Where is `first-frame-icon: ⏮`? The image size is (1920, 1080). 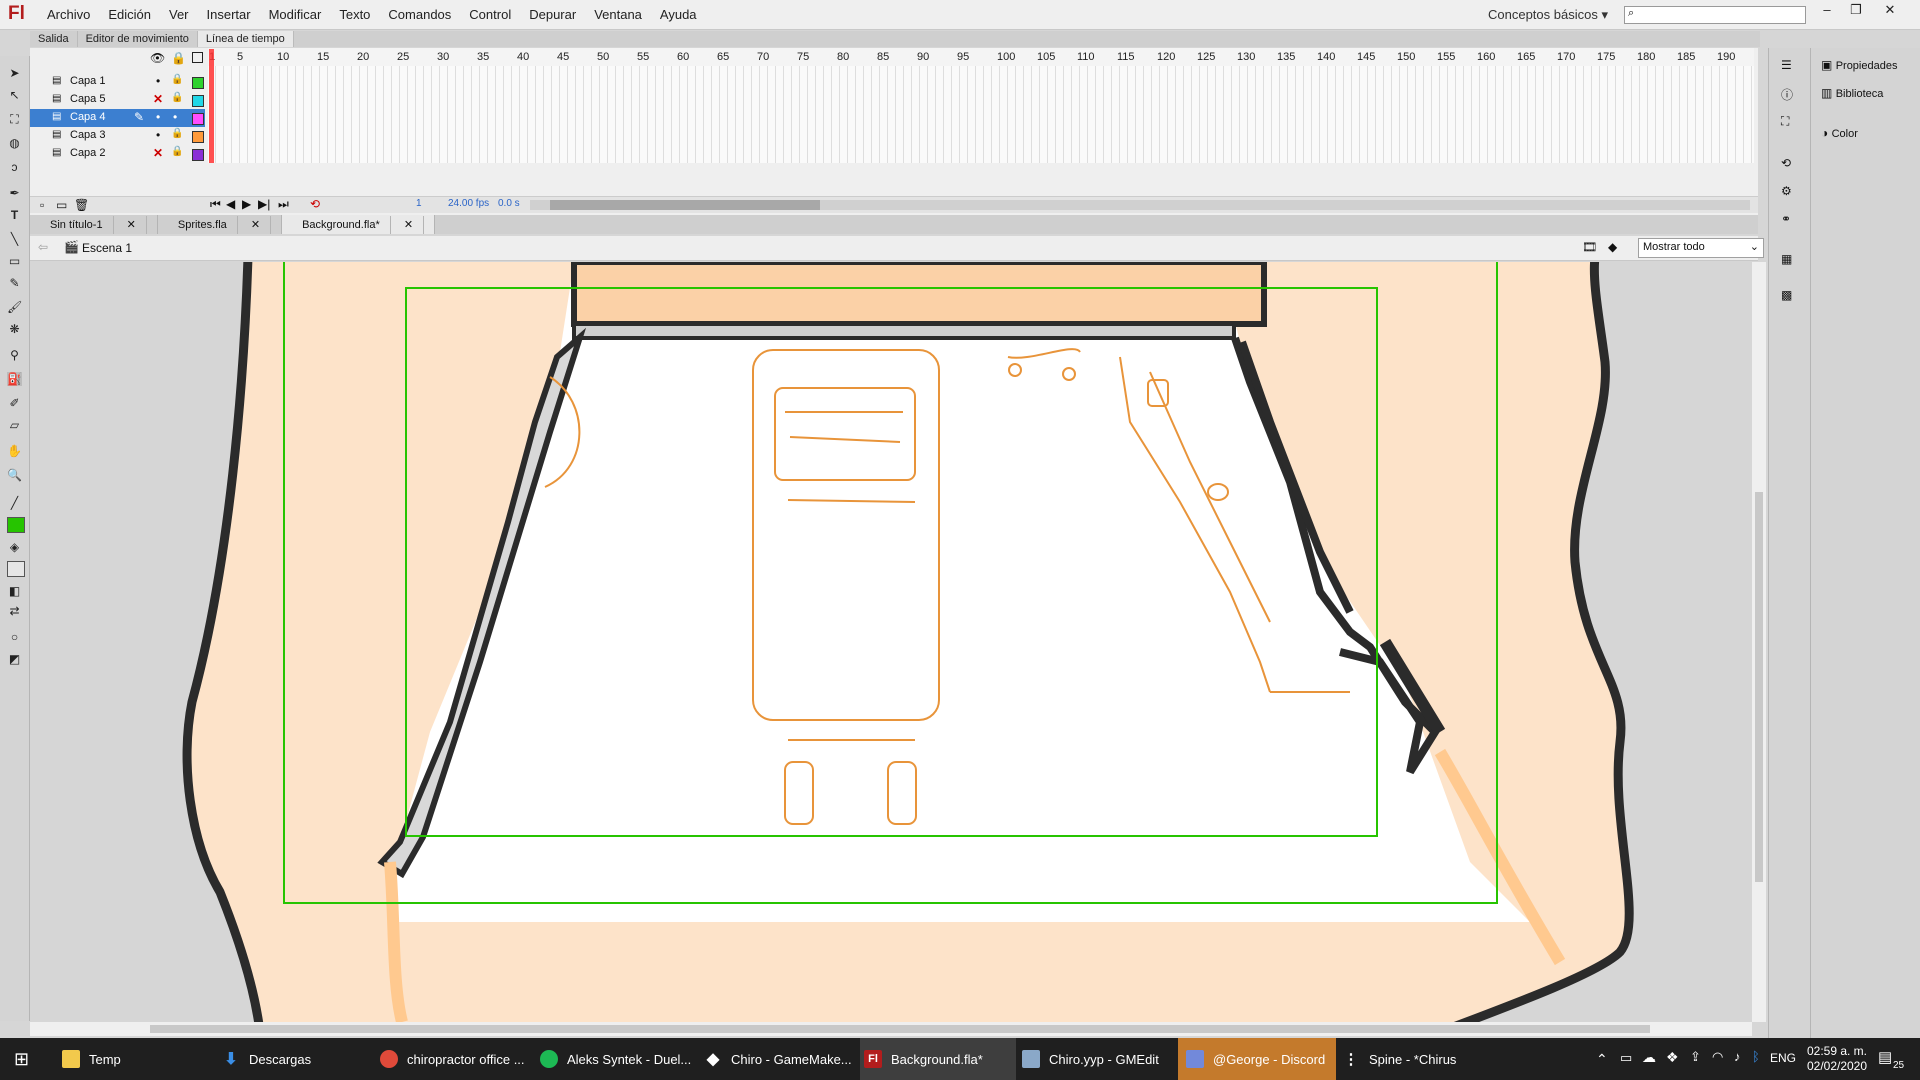
first-frame-icon: ⏮ is located at coordinates (215, 204).